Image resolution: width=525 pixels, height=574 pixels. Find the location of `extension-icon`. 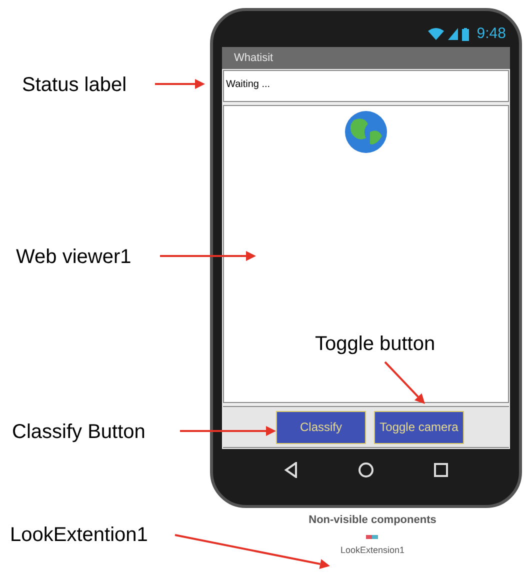

extension-icon is located at coordinates (372, 536).